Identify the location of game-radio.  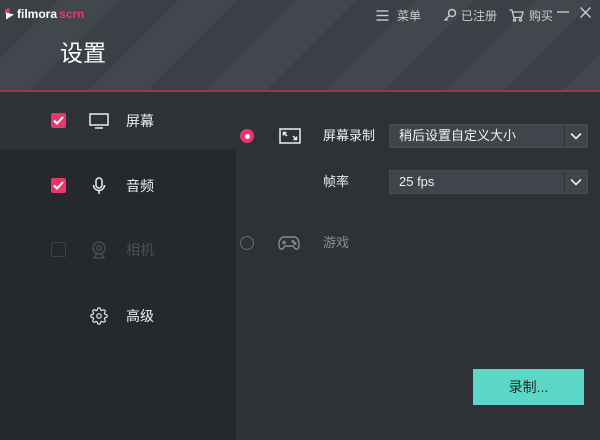
(247, 243).